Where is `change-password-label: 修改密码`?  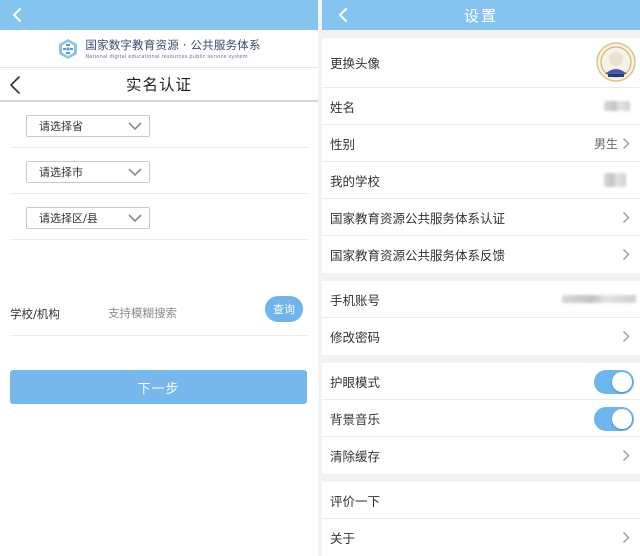
change-password-label: 修改密码 is located at coordinates (355, 337).